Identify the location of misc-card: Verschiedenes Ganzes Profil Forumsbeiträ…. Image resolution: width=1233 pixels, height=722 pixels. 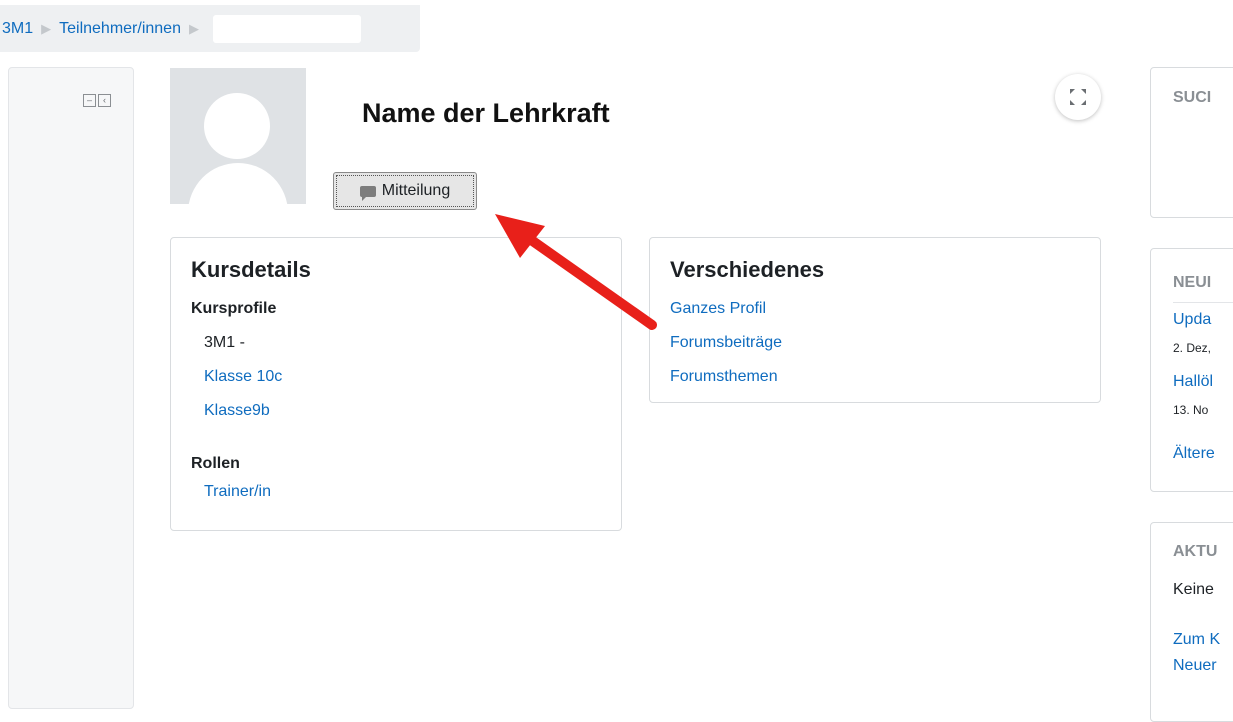
(875, 320).